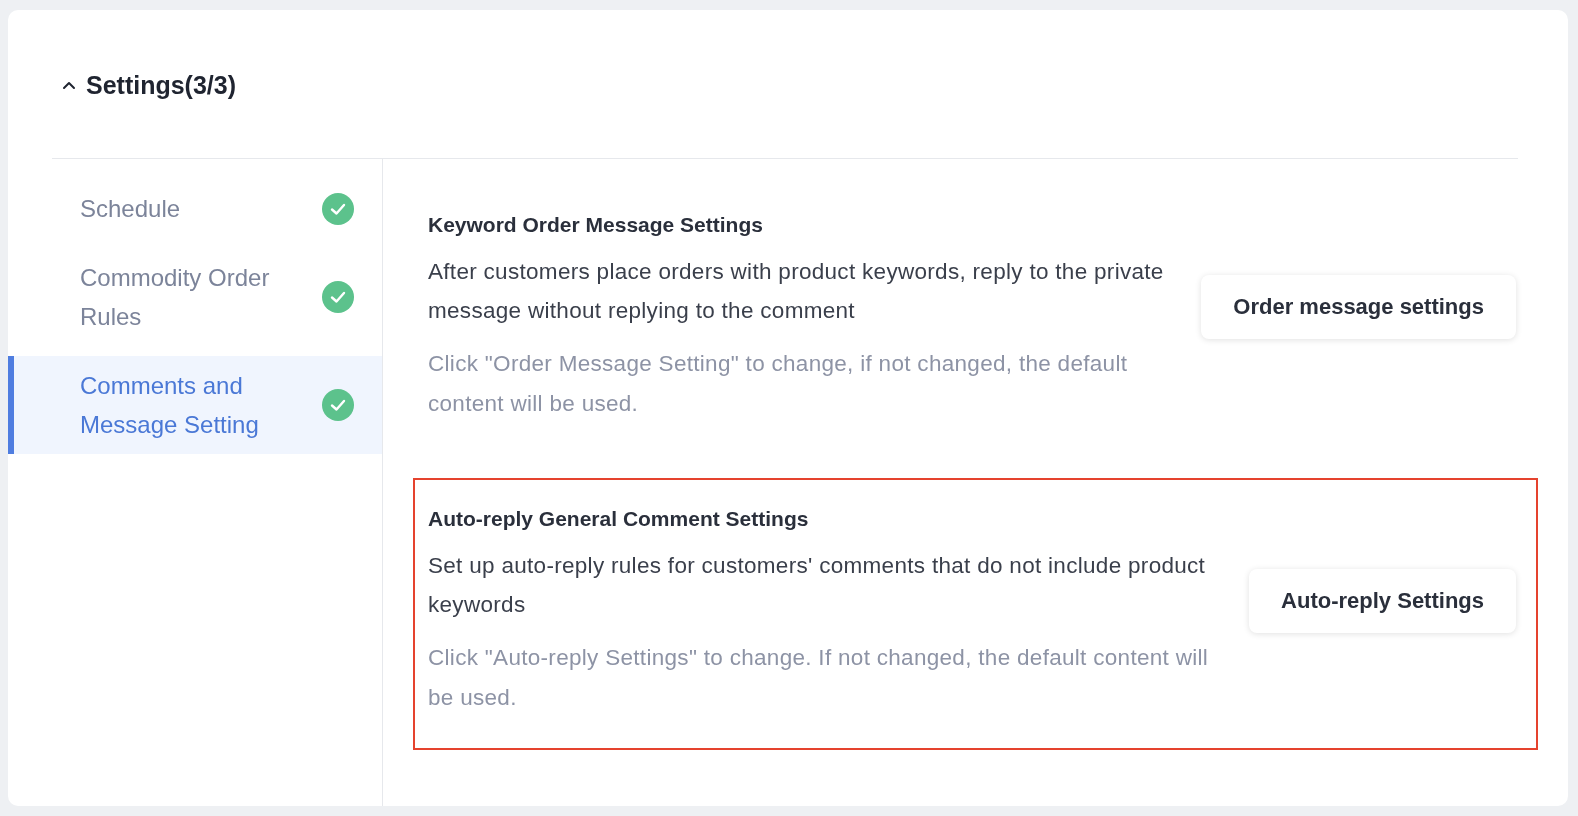 The height and width of the screenshot is (816, 1578). What do you see at coordinates (619, 519) in the screenshot?
I see `section-title: Auto-reply General Comment Settings` at bounding box center [619, 519].